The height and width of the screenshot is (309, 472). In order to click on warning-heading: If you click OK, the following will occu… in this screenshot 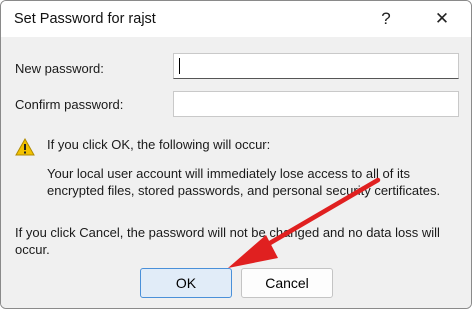, I will do `click(159, 144)`.